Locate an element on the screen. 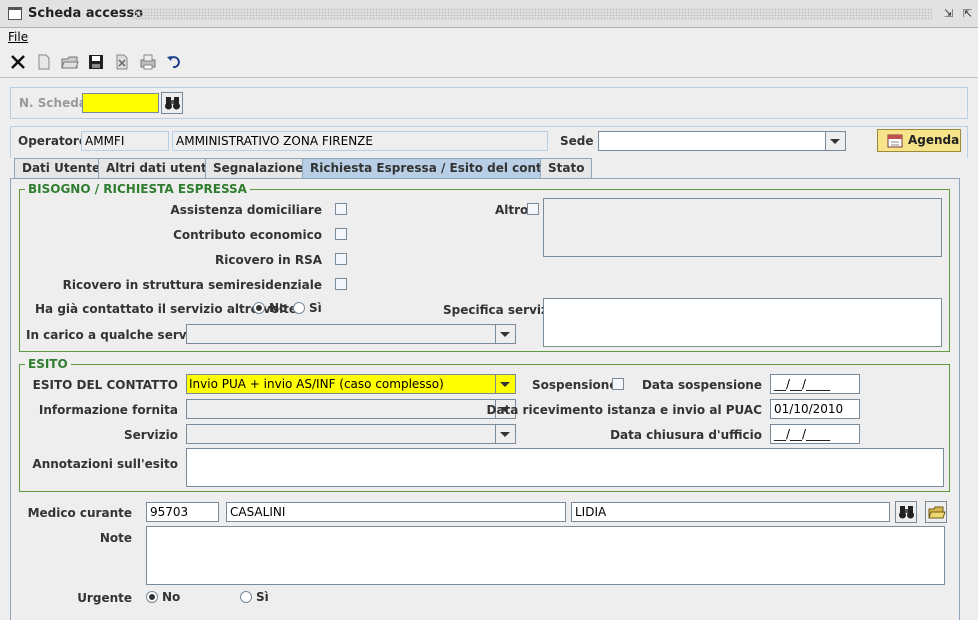  new-icon is located at coordinates (44, 62).